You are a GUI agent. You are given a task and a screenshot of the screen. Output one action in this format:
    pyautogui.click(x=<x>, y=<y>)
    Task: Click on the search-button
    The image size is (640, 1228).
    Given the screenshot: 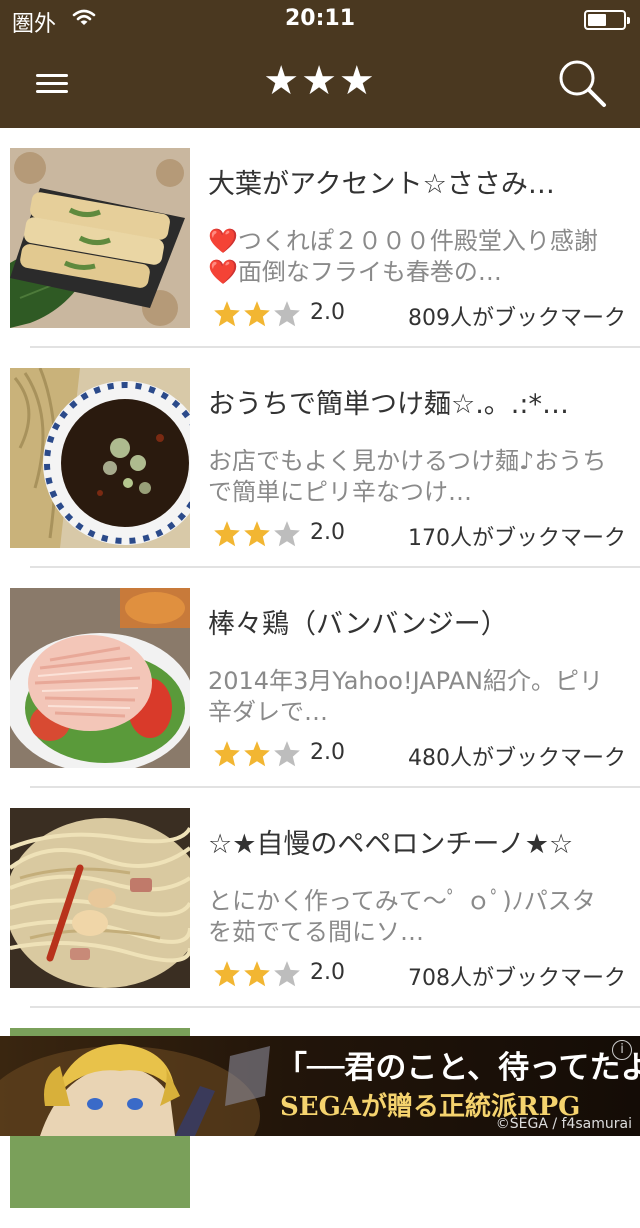 What is the action you would take?
    pyautogui.click(x=582, y=84)
    